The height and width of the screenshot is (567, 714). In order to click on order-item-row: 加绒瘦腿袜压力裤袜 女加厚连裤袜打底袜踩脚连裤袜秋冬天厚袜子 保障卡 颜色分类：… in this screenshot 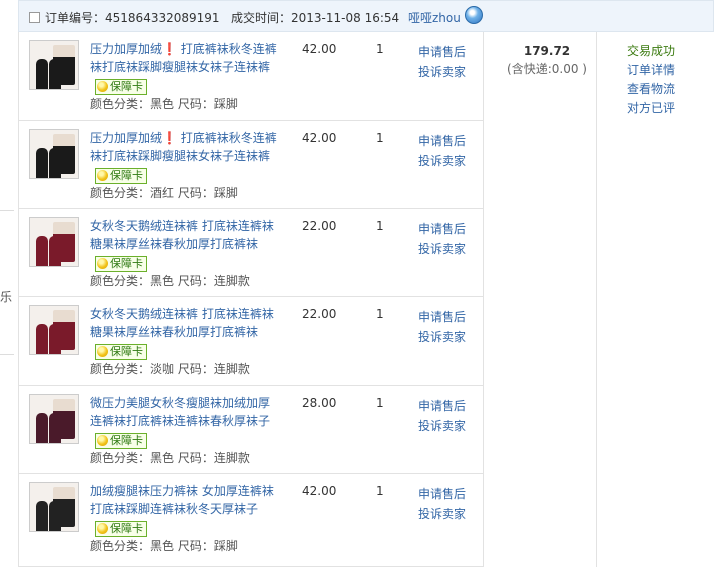, I will do `click(251, 520)`.